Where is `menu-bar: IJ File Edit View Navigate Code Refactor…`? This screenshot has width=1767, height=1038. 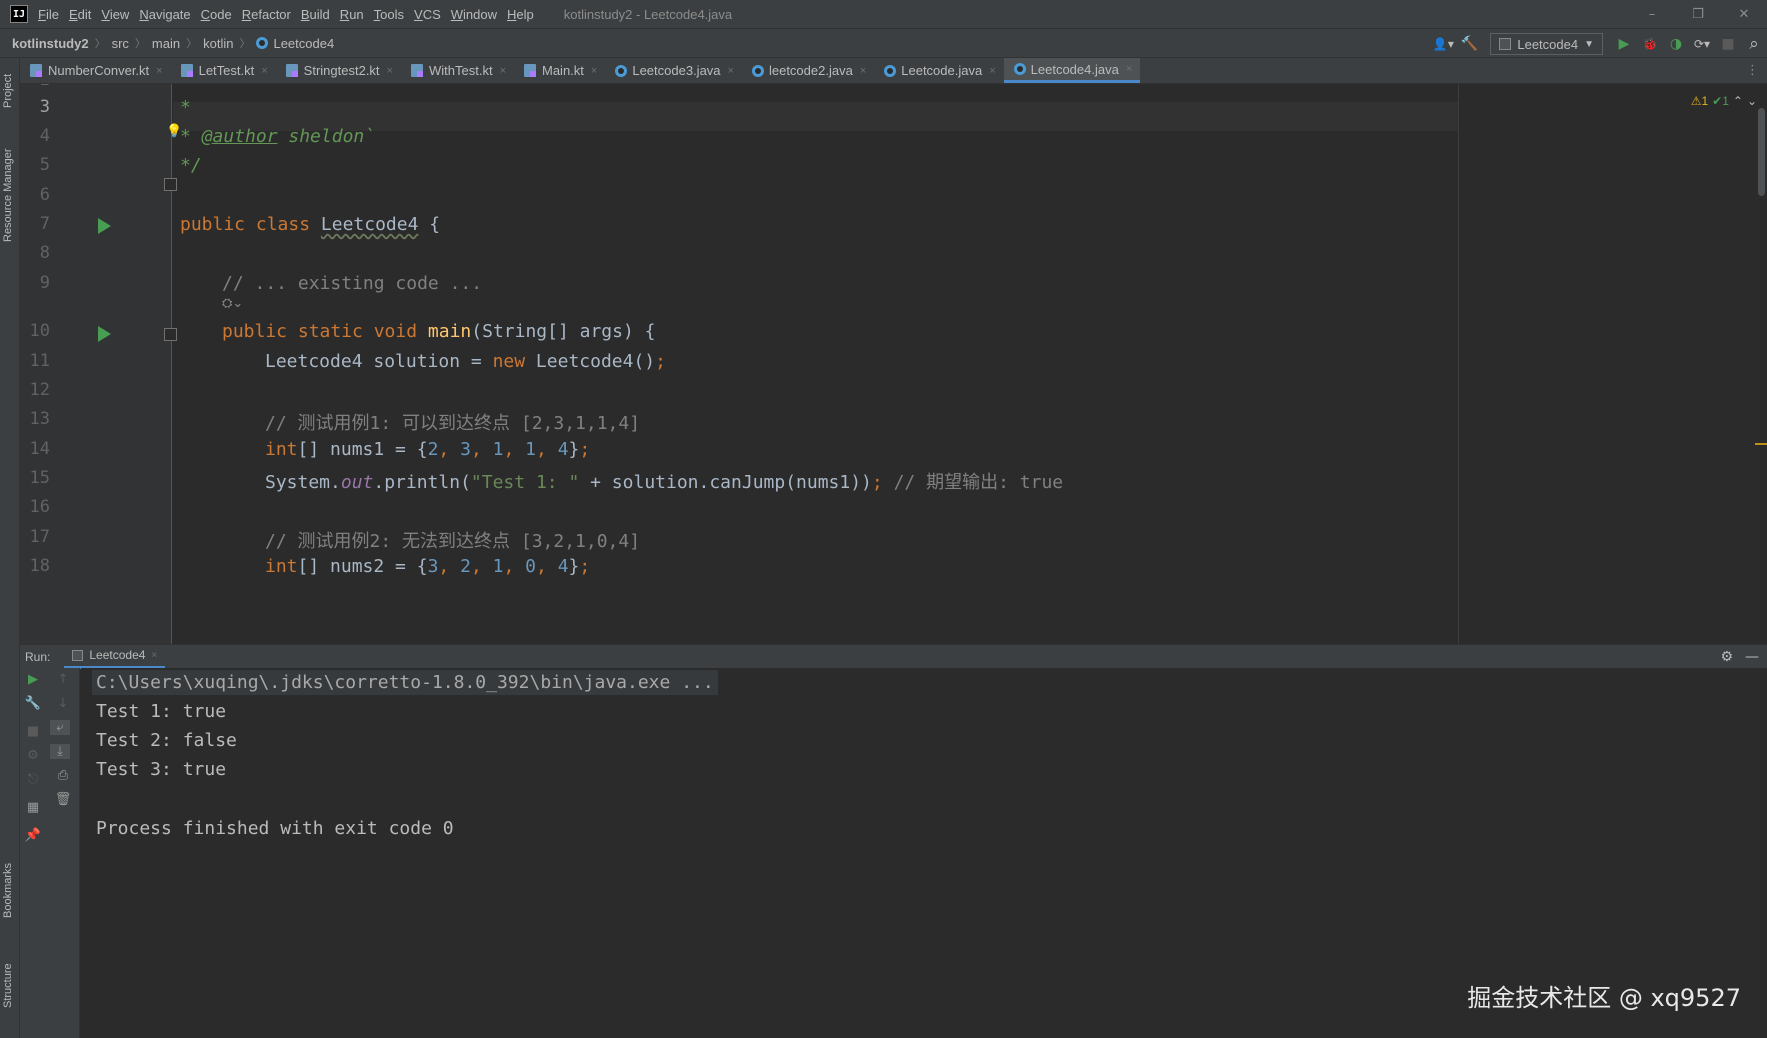
menu-bar: IJ File Edit View Navigate Code Refactor… is located at coordinates (883, 14).